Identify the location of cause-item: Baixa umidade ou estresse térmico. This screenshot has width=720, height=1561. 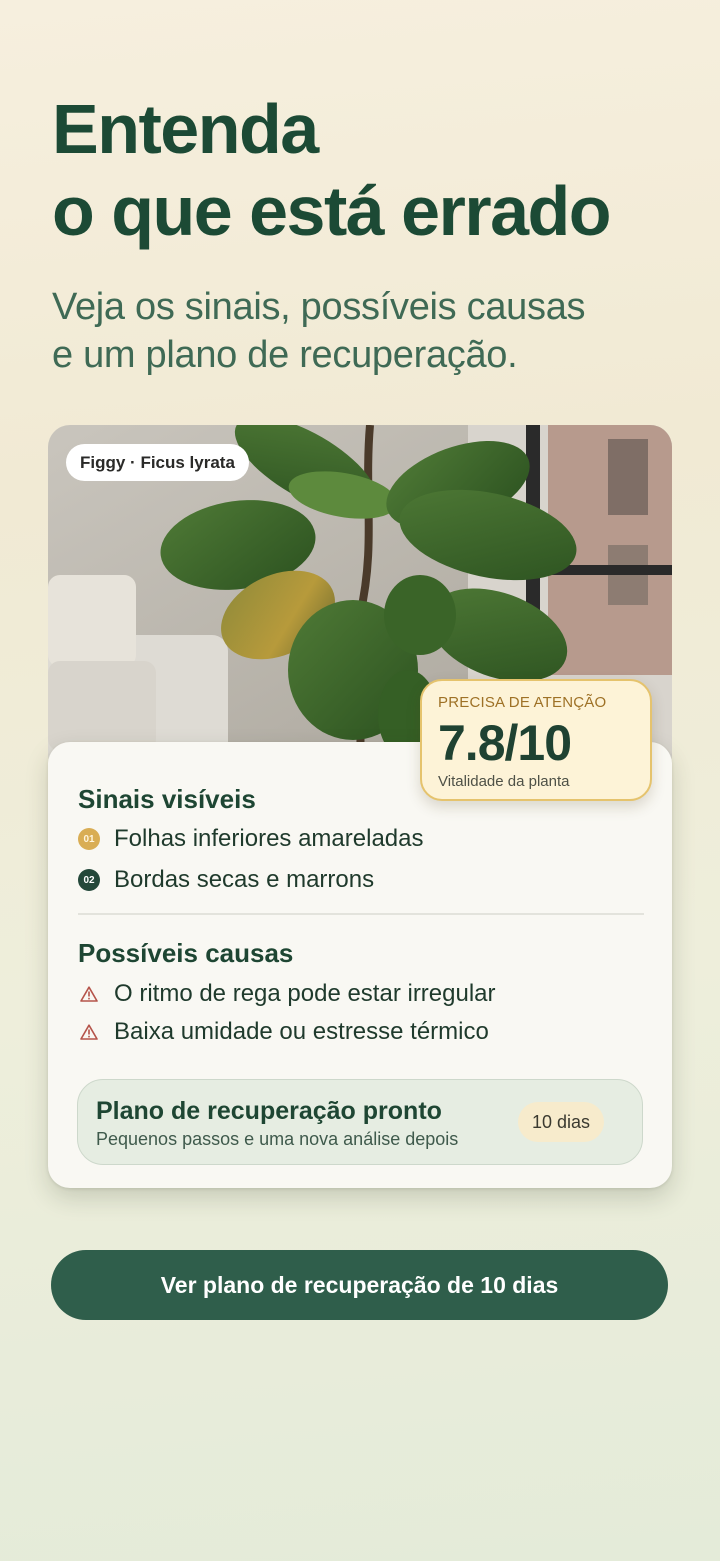
(283, 1032).